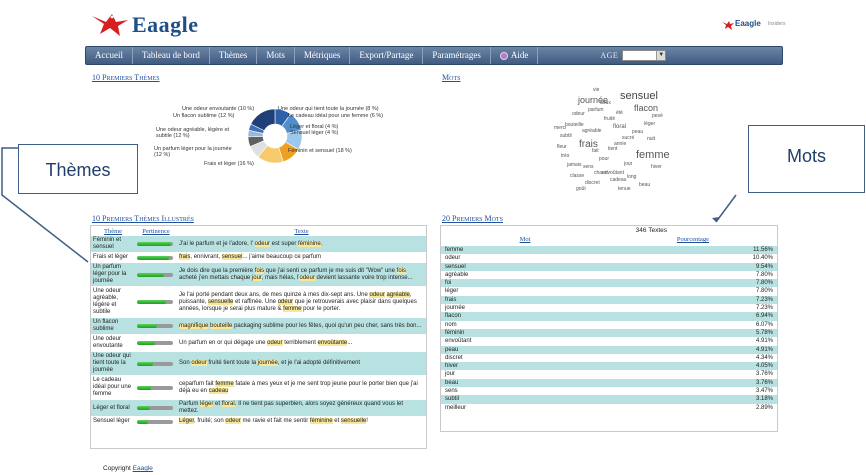 This screenshot has height=475, width=866. I want to click on percentage-cell: 3.47%, so click(764, 391).